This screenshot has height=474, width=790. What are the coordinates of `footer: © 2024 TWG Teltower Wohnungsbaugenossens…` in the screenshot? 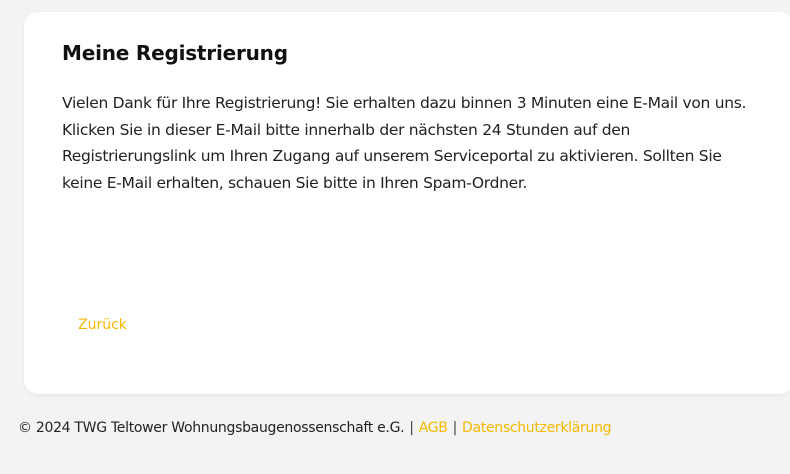 It's located at (315, 428).